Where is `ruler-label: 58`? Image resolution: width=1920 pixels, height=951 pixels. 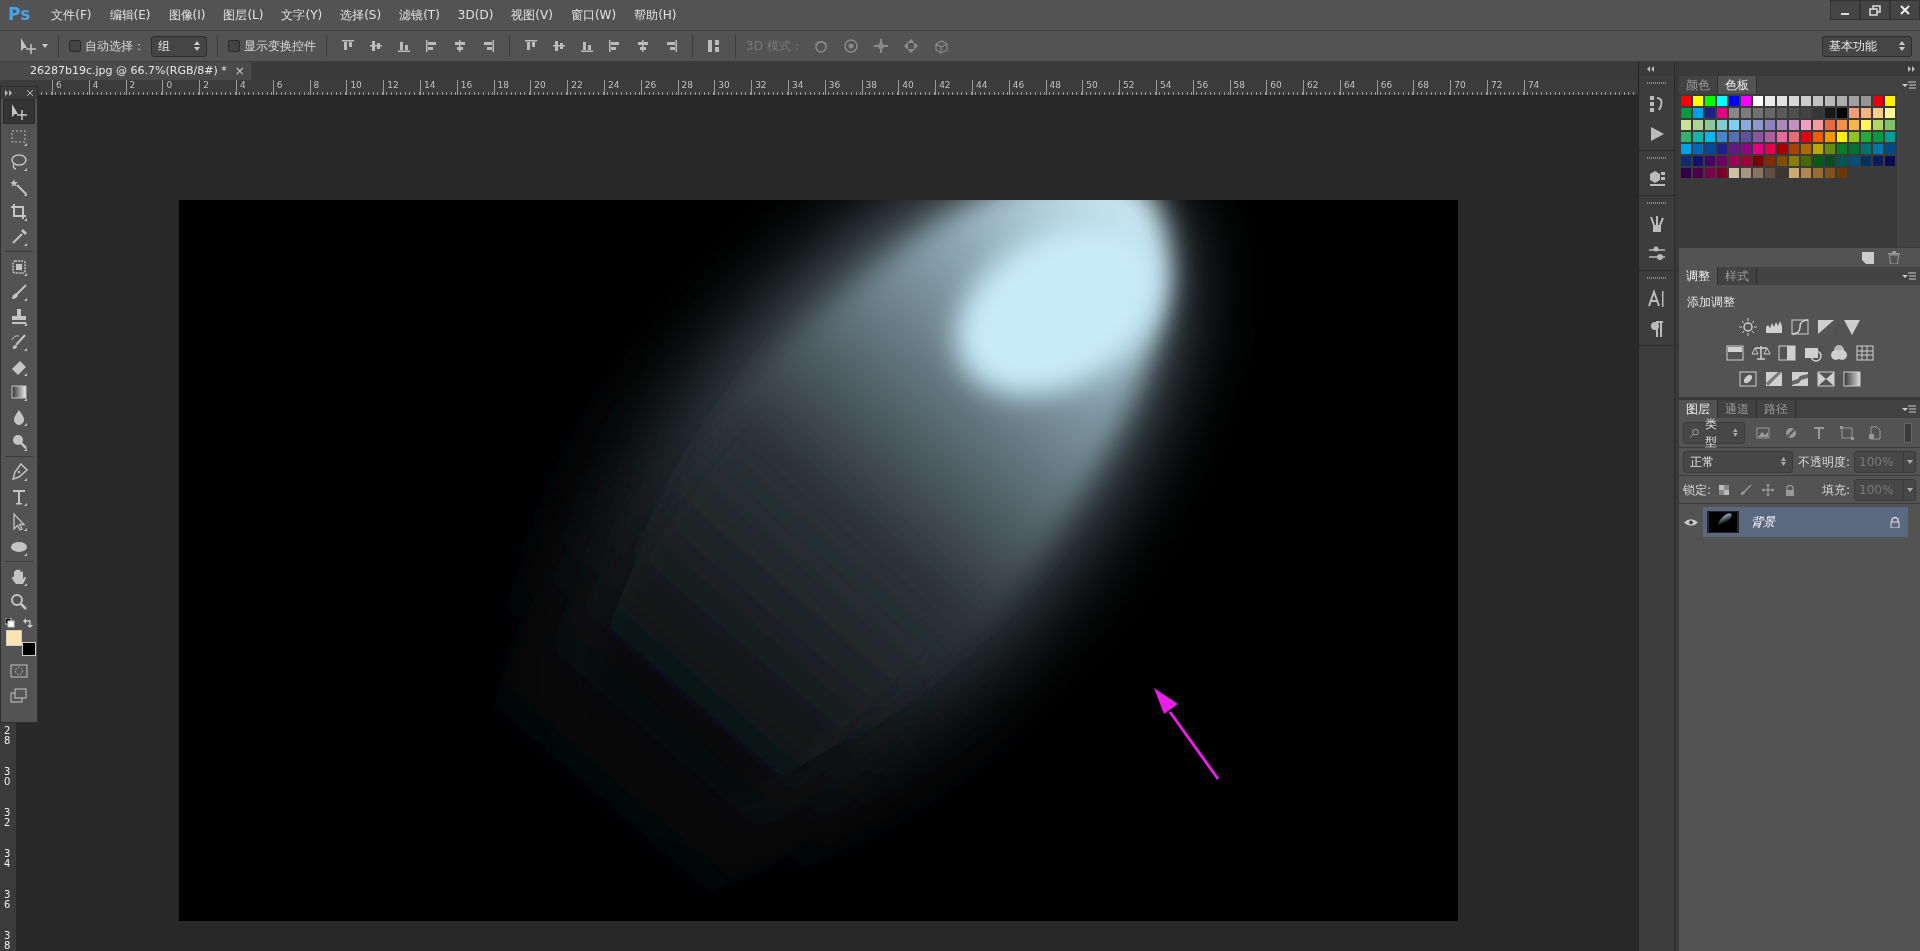 ruler-label: 58 is located at coordinates (1248, 87).